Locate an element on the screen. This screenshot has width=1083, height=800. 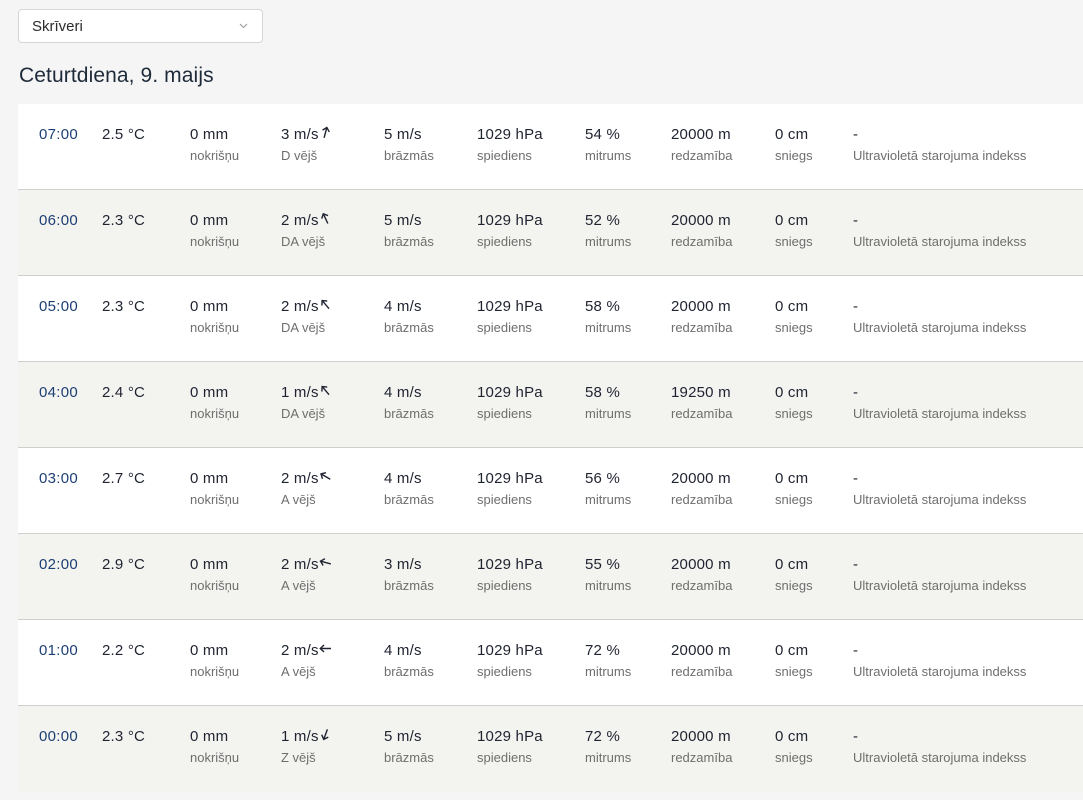
temperature-cell: 2.4 °C is located at coordinates (123, 393).